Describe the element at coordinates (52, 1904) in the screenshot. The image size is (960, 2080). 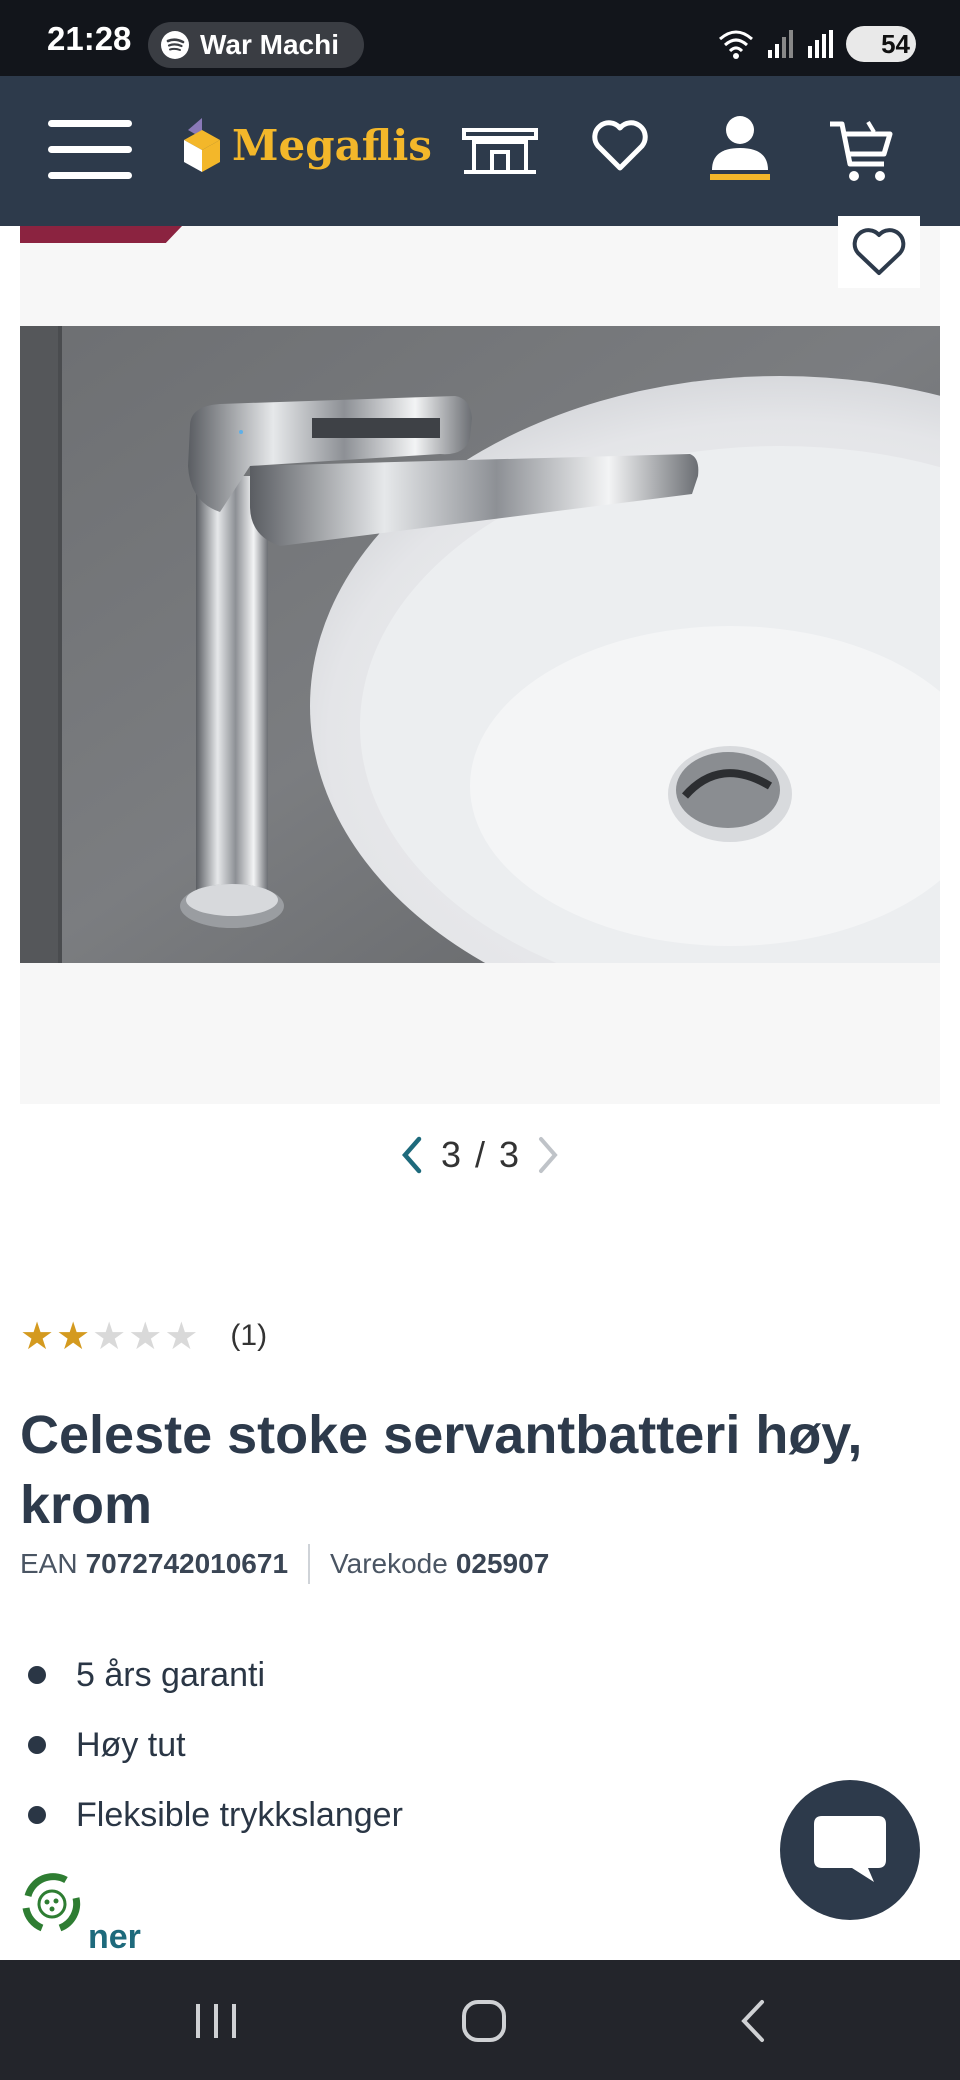
I see `eco-badge-icon` at that location.